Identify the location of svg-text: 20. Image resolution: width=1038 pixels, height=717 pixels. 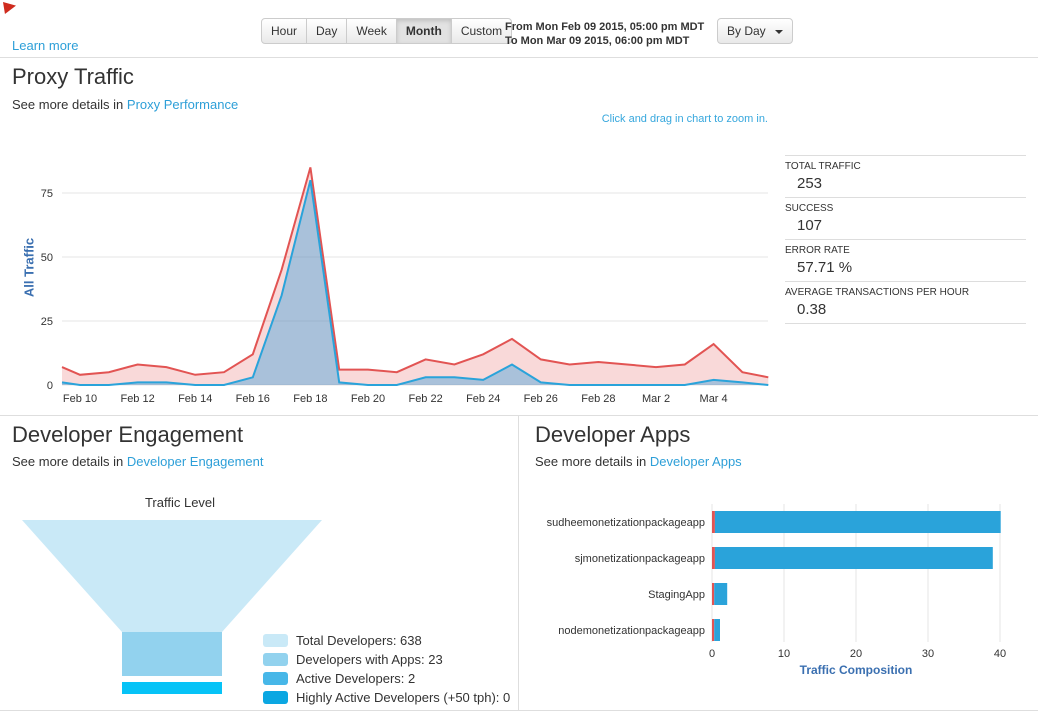
(856, 654).